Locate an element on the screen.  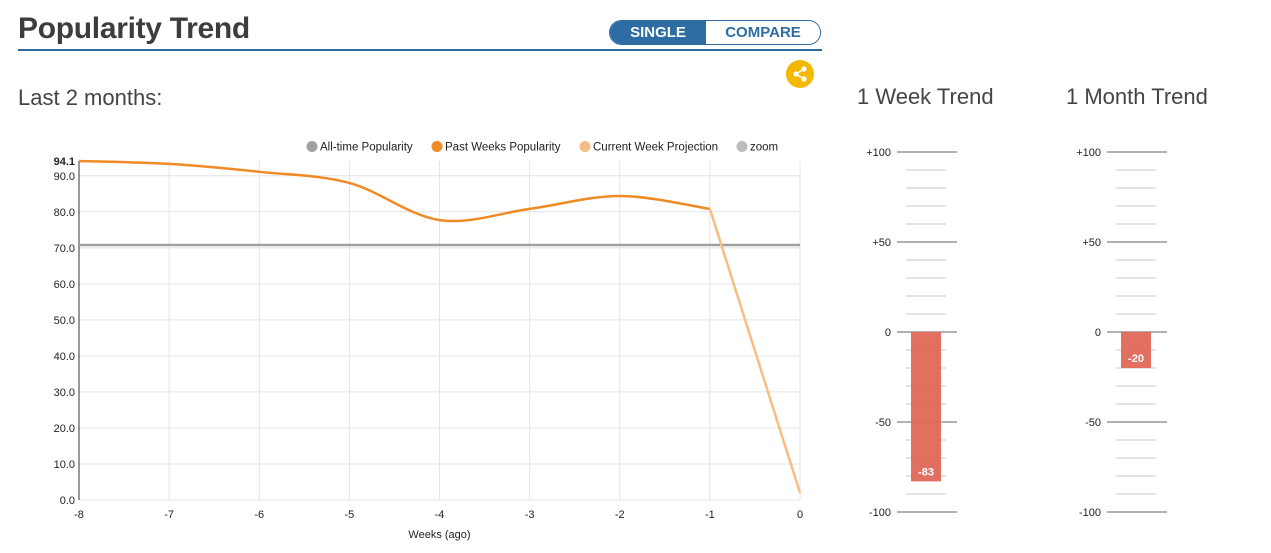
week-trend-title: 1 Week Trend is located at coordinates (925, 96).